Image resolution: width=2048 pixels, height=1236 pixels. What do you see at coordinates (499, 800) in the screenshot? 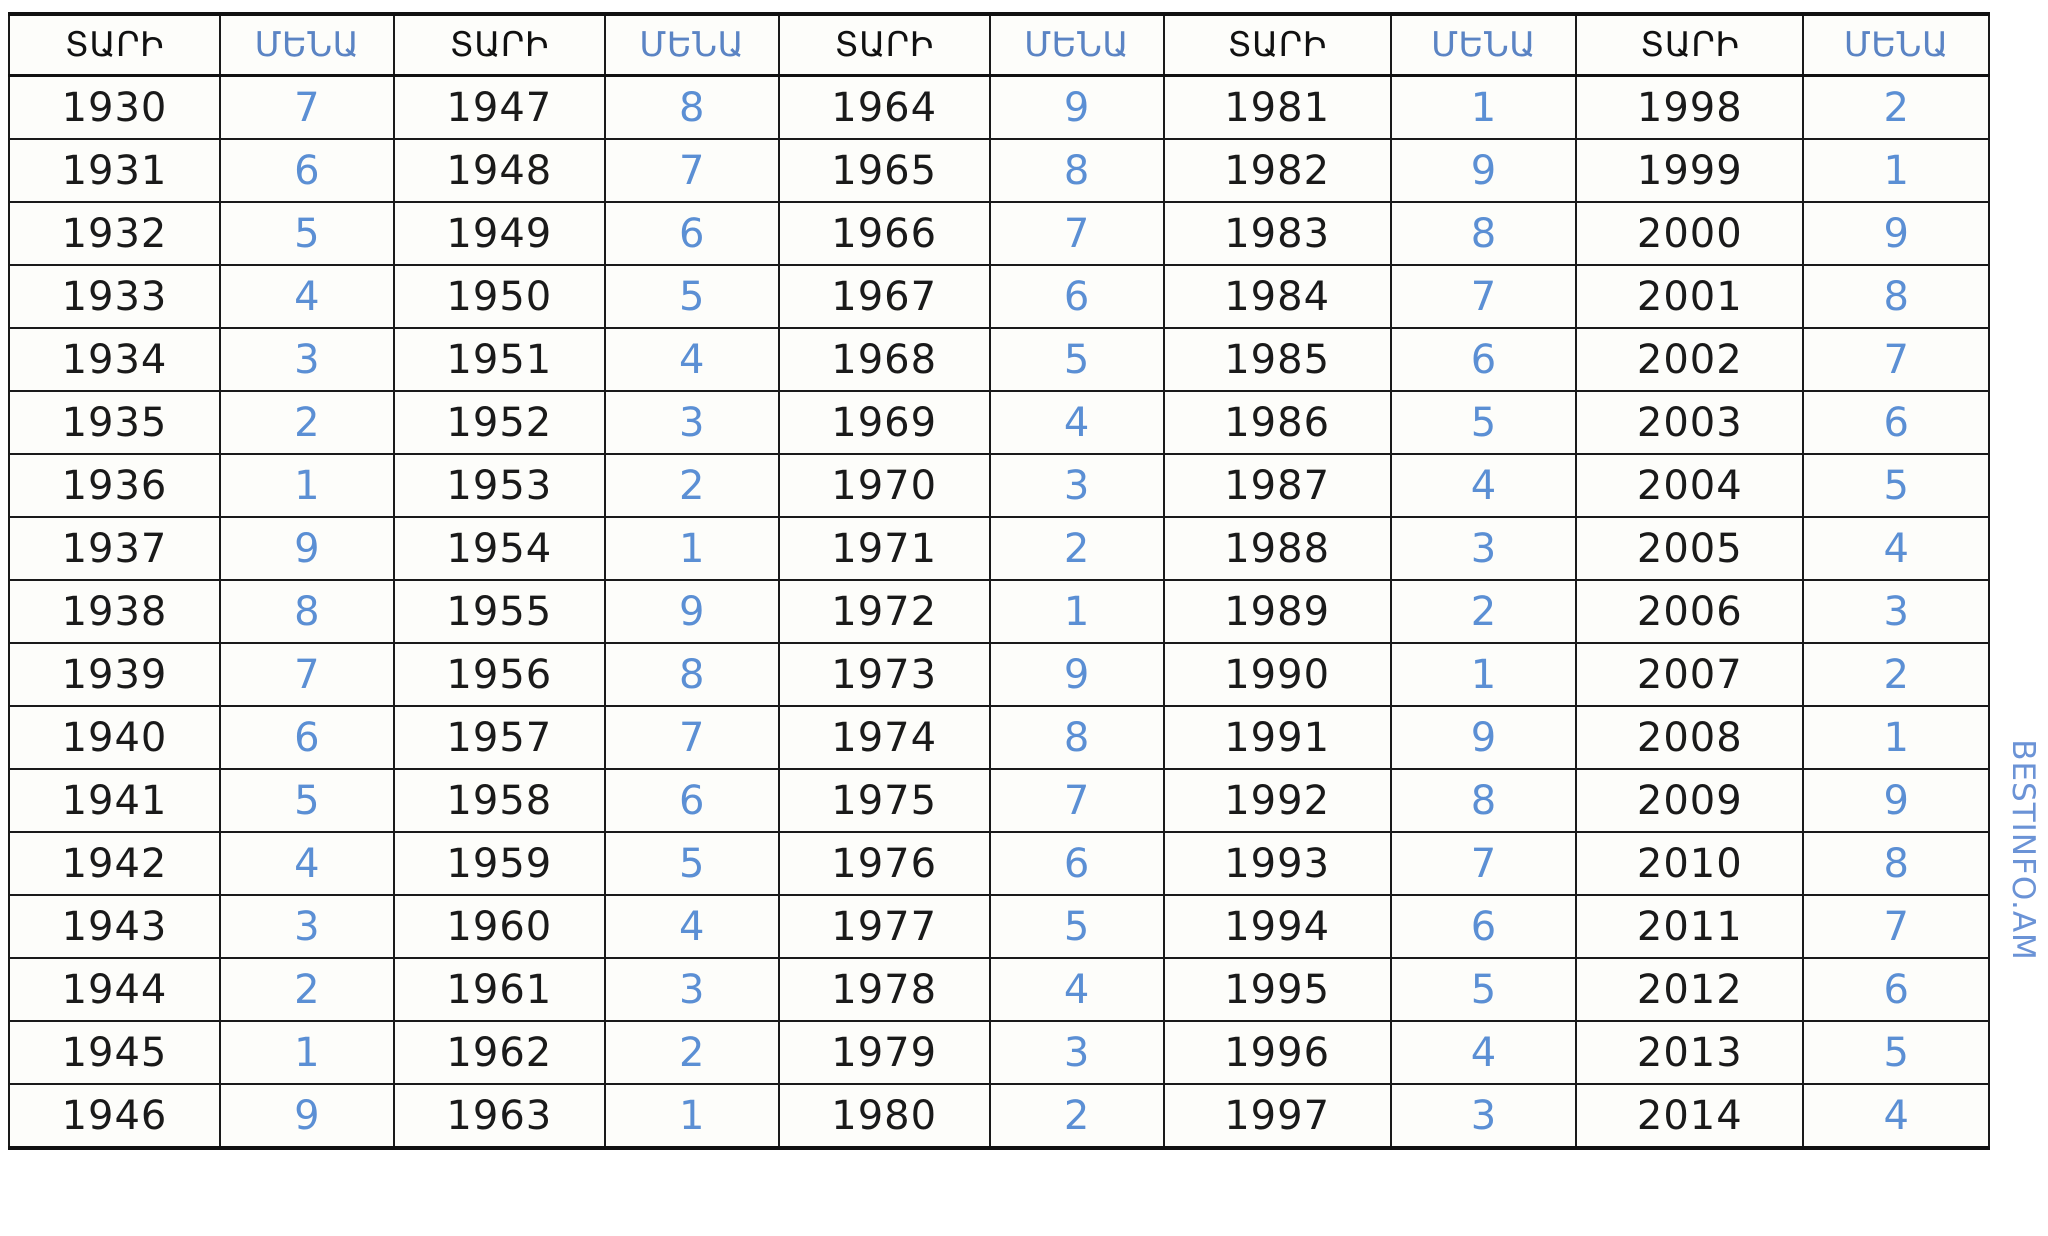
I see `cell-year: 1958` at bounding box center [499, 800].